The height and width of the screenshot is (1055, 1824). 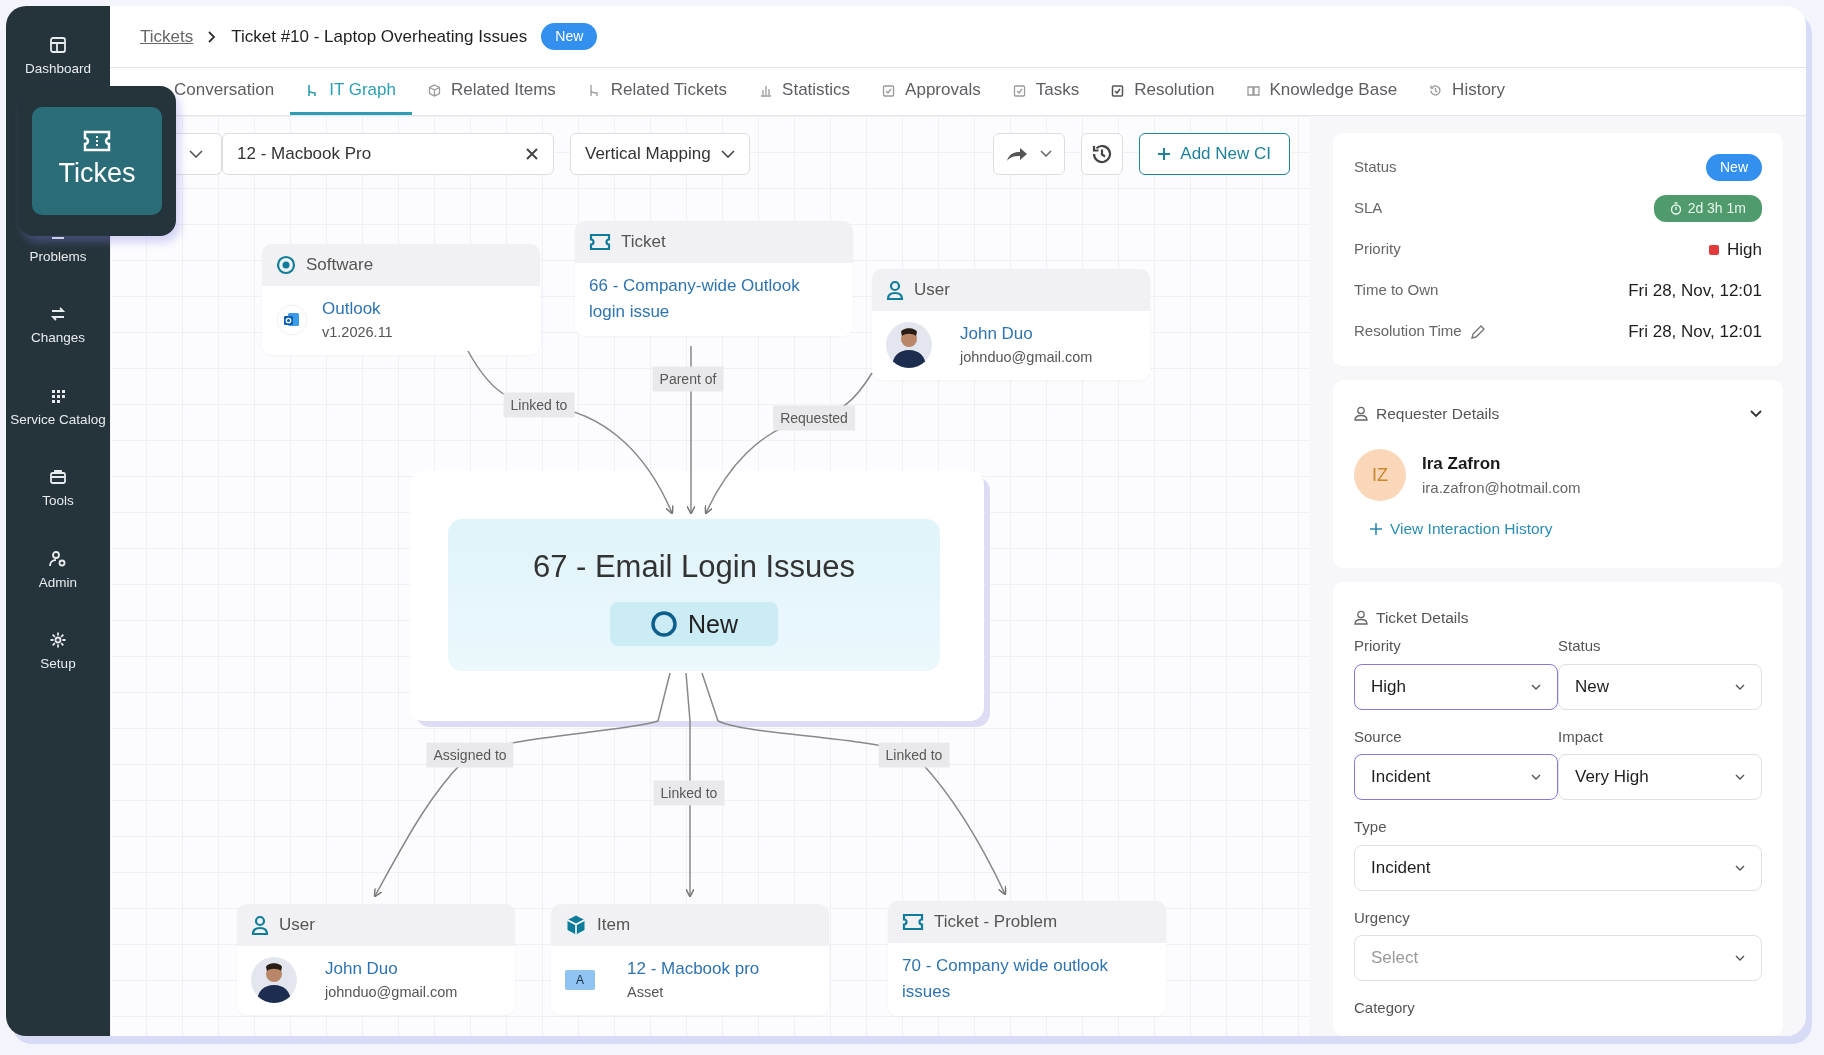 What do you see at coordinates (357, 332) in the screenshot?
I see `node-subtitle: v1.2026.11` at bounding box center [357, 332].